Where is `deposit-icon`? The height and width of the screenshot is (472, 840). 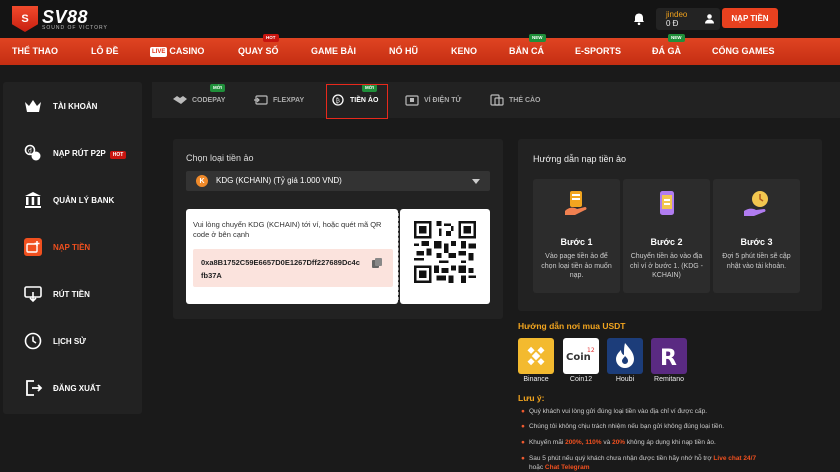
deposit-icon is located at coordinates (33, 247).